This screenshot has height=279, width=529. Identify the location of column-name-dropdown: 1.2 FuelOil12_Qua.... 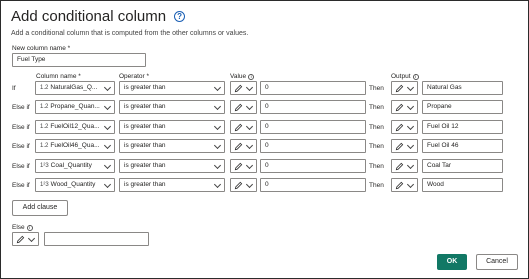
(75, 127).